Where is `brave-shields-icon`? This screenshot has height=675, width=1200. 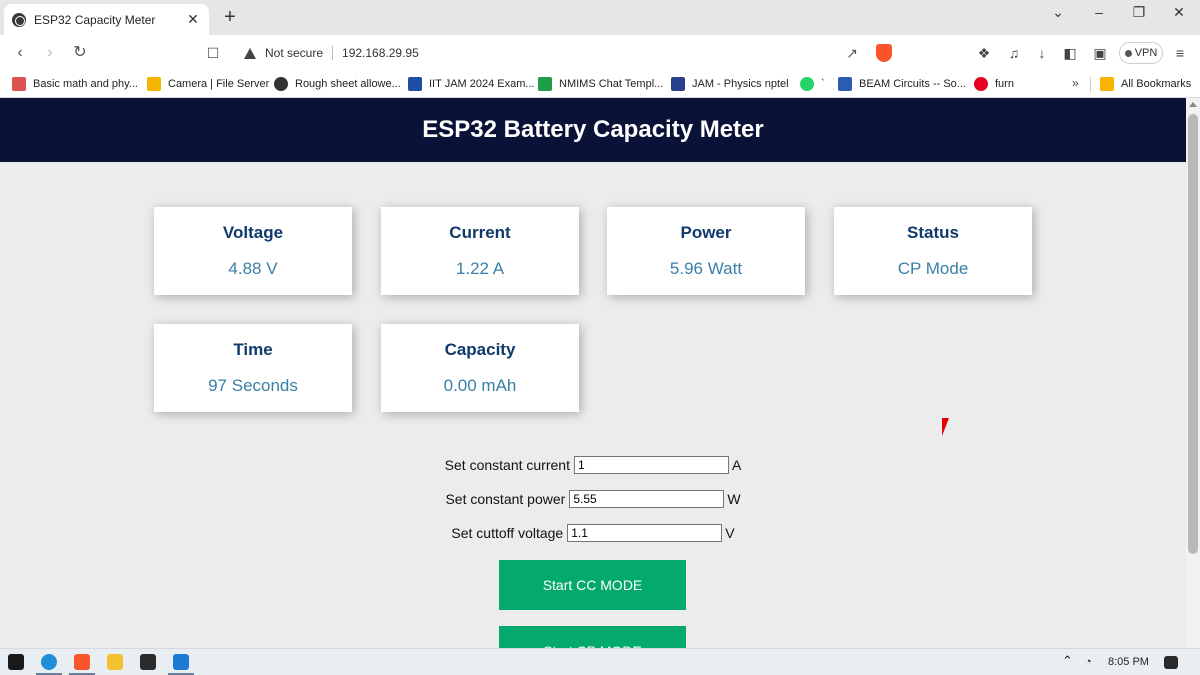 brave-shields-icon is located at coordinates (884, 53).